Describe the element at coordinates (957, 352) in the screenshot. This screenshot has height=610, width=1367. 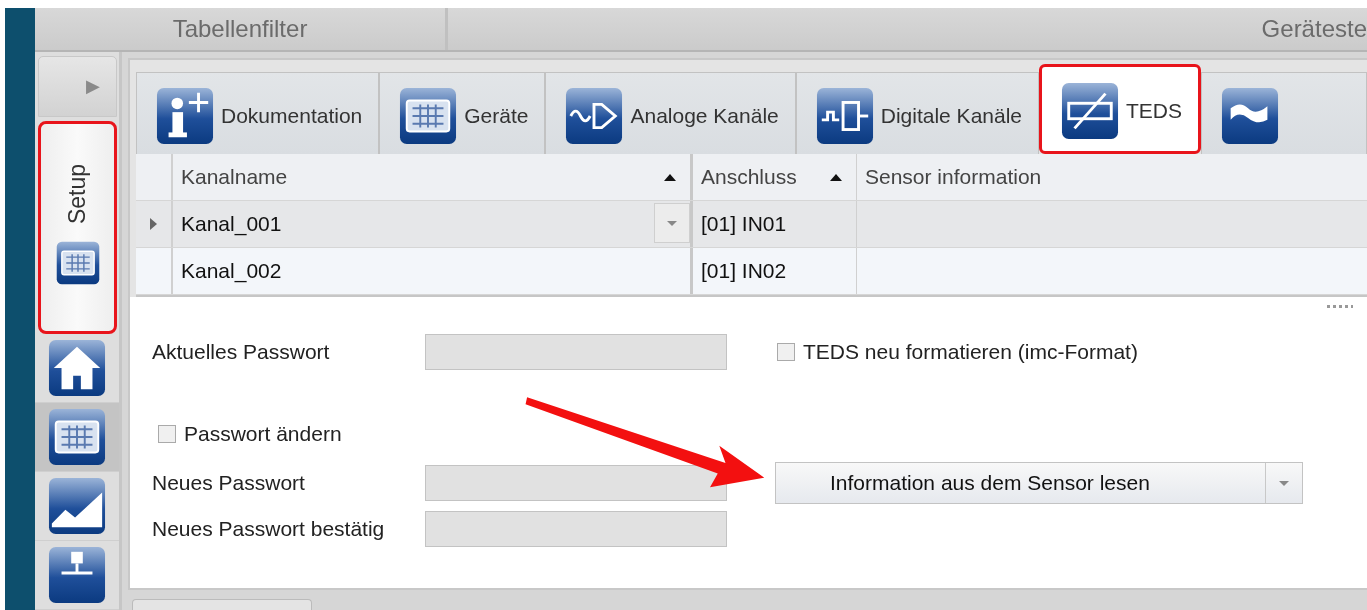
I see `reformat-checkbox: TEDS neu formatieren (imc-Format)` at that location.